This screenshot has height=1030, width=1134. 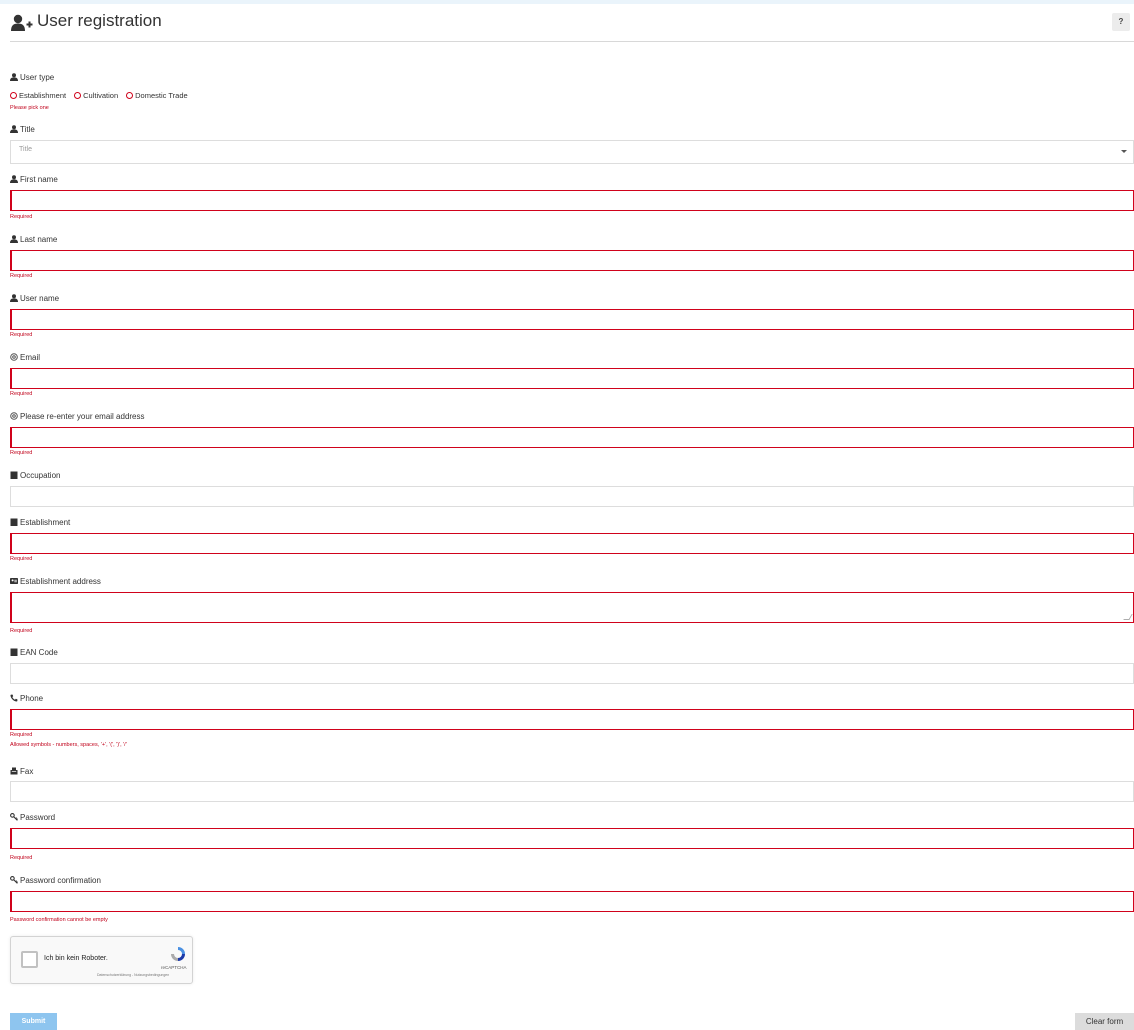 I want to click on occupation-label-text: Occupation, so click(x=40, y=475).